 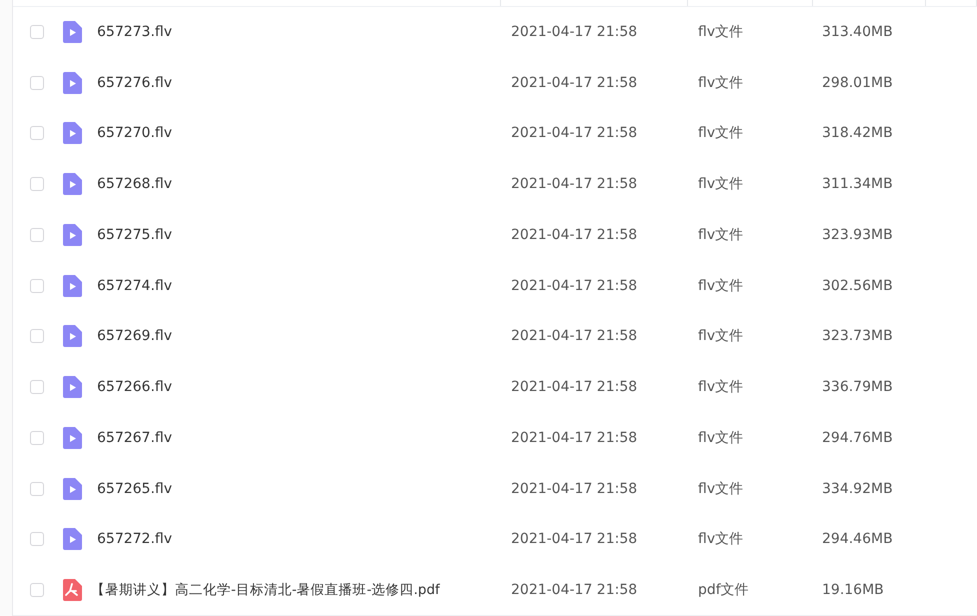 What do you see at coordinates (857, 133) in the screenshot?
I see `file-size: 318.42MB` at bounding box center [857, 133].